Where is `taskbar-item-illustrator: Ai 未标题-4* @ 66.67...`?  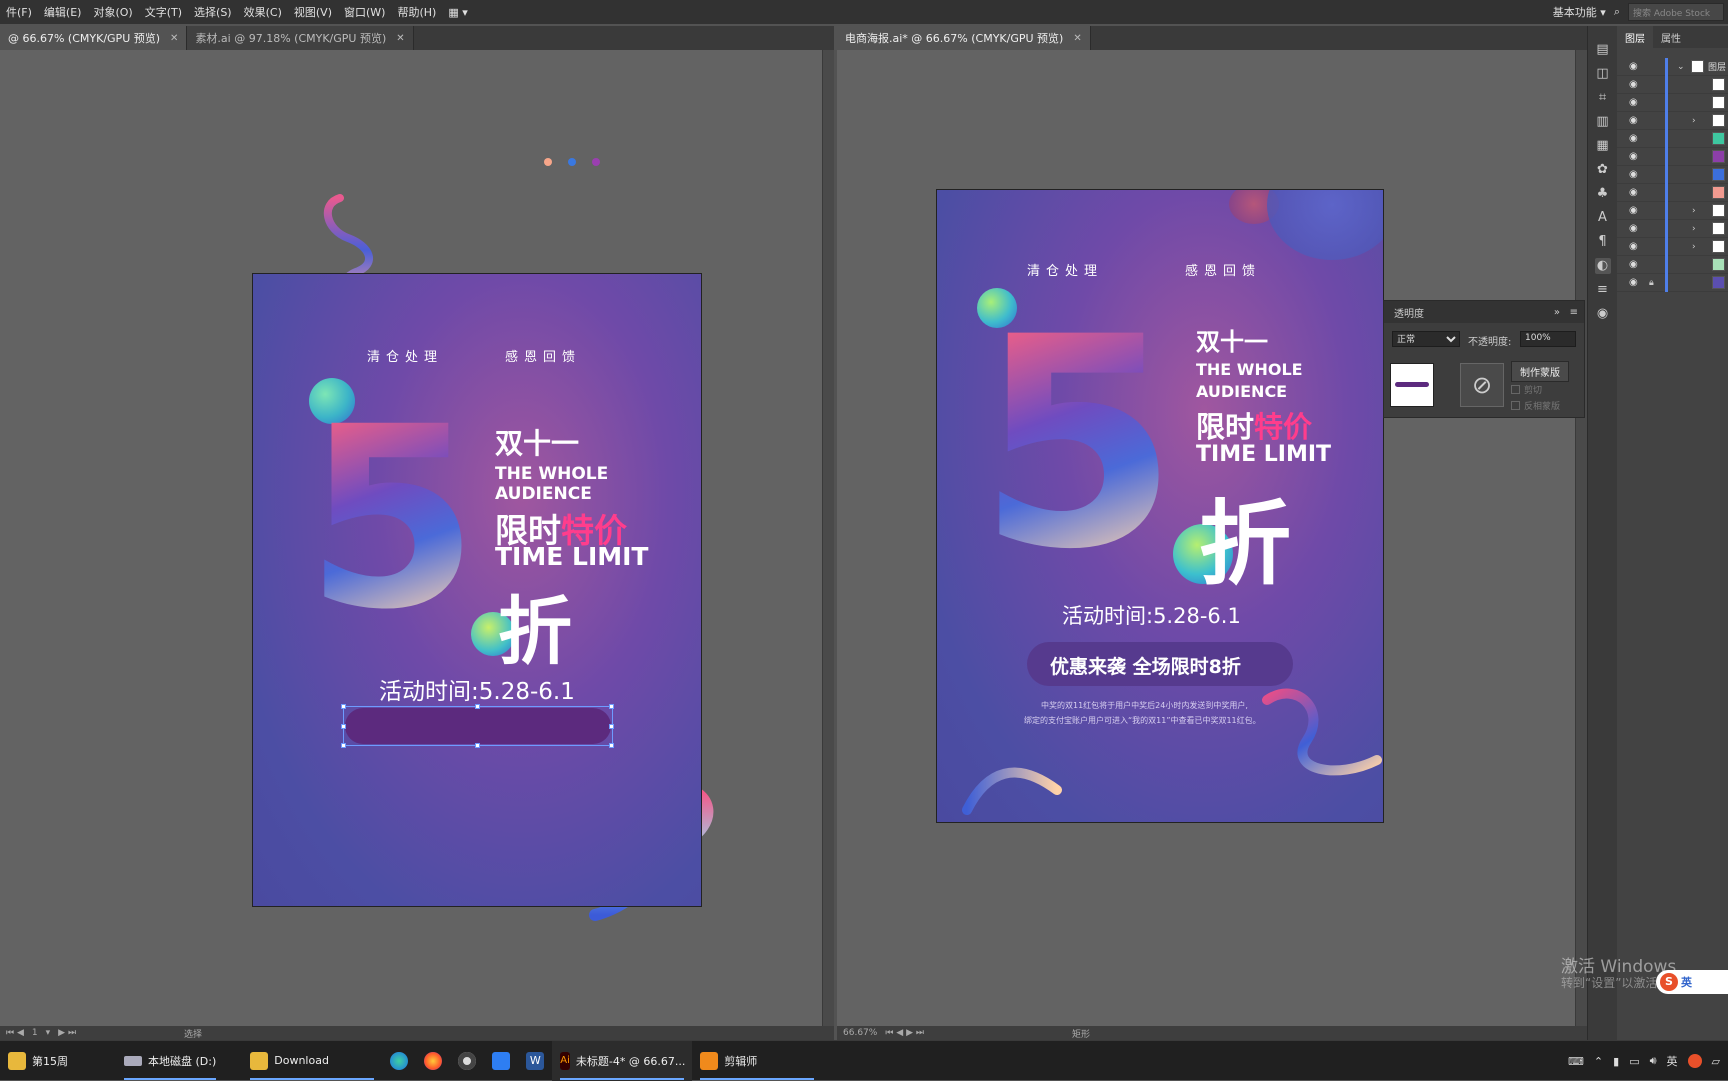
taskbar-item-illustrator: Ai 未标题-4* @ 66.67... is located at coordinates (622, 1060).